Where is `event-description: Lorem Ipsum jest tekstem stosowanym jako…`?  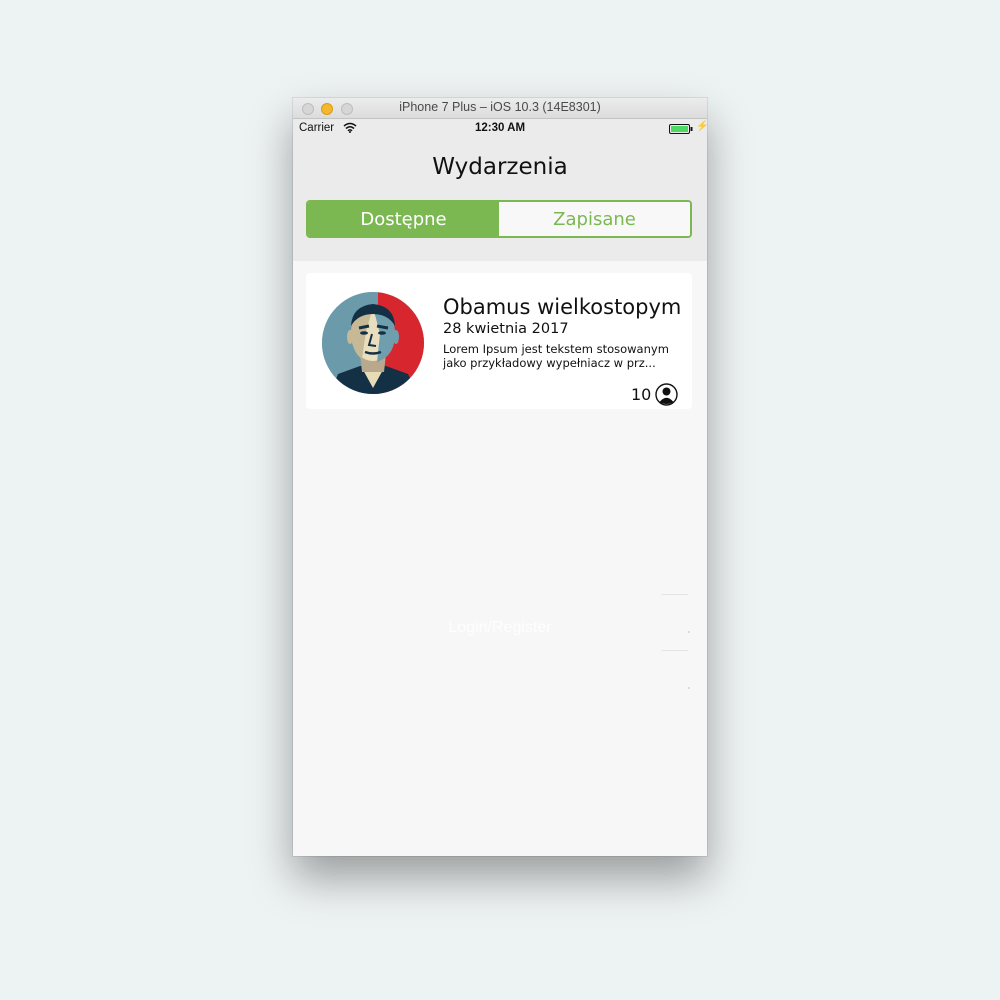
event-description: Lorem Ipsum jest tekstem stosowanym jako… is located at coordinates (561, 356).